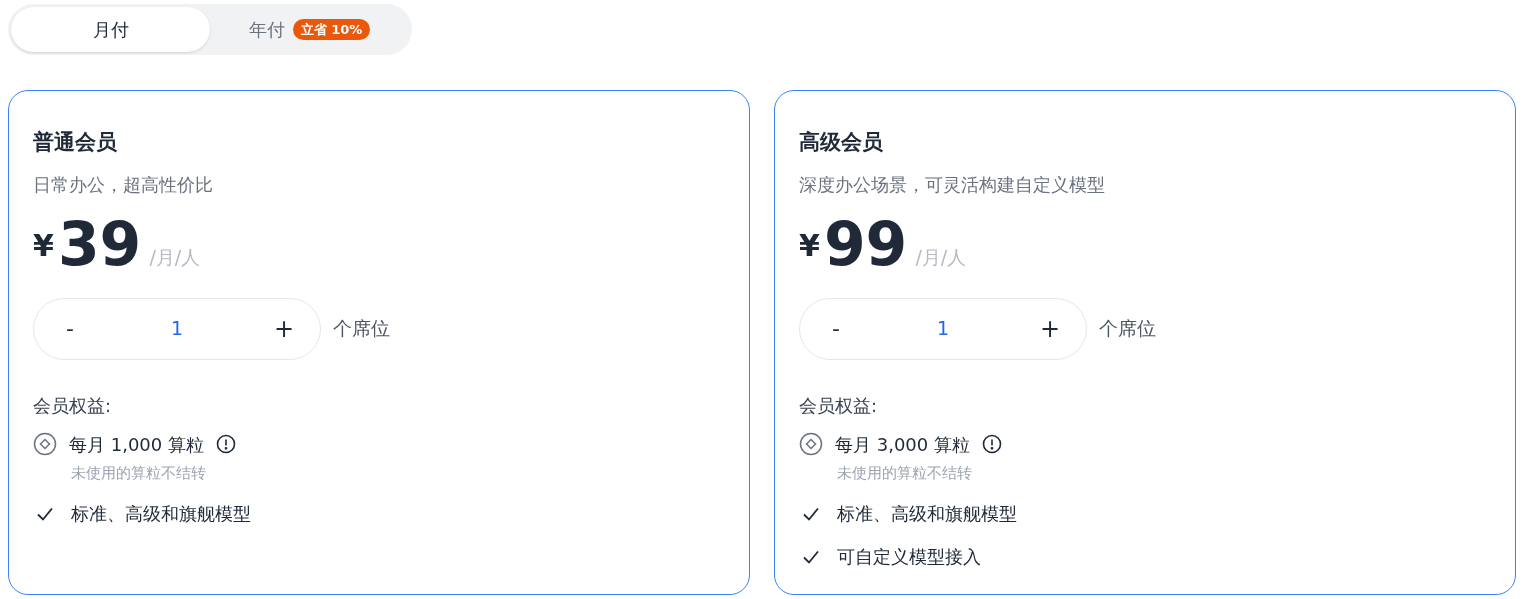  Describe the element at coordinates (865, 243) in the screenshot. I see `price: 99` at that location.